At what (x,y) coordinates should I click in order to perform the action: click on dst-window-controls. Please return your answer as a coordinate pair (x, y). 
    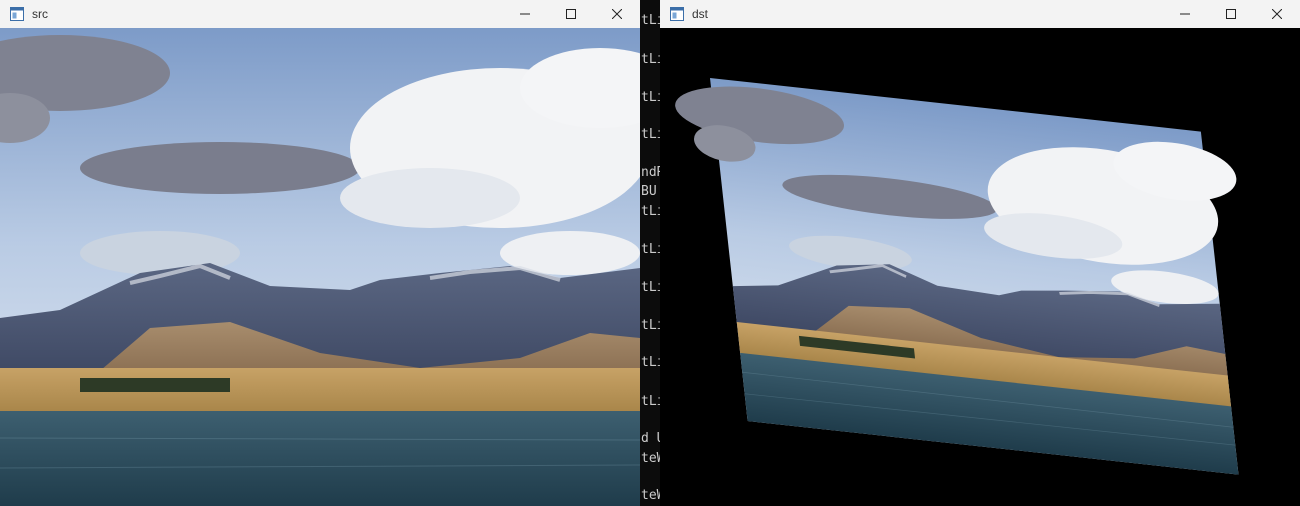
    Looking at the image, I should click on (1231, 14).